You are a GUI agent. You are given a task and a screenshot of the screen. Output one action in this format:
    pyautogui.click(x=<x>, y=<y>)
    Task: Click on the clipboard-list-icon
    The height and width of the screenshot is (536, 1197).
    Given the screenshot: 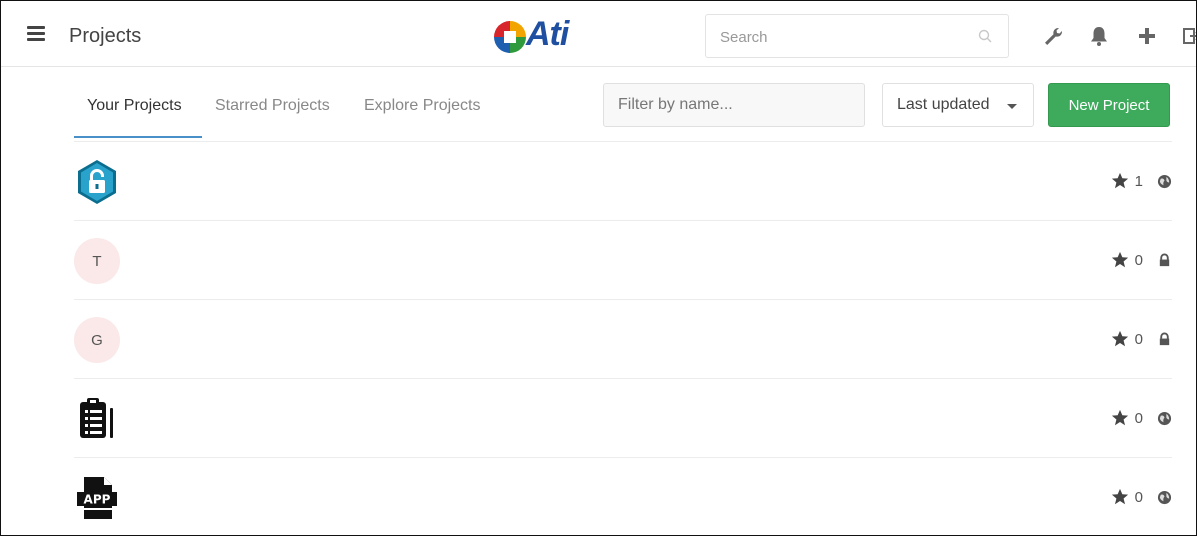 What is the action you would take?
    pyautogui.click(x=96, y=418)
    